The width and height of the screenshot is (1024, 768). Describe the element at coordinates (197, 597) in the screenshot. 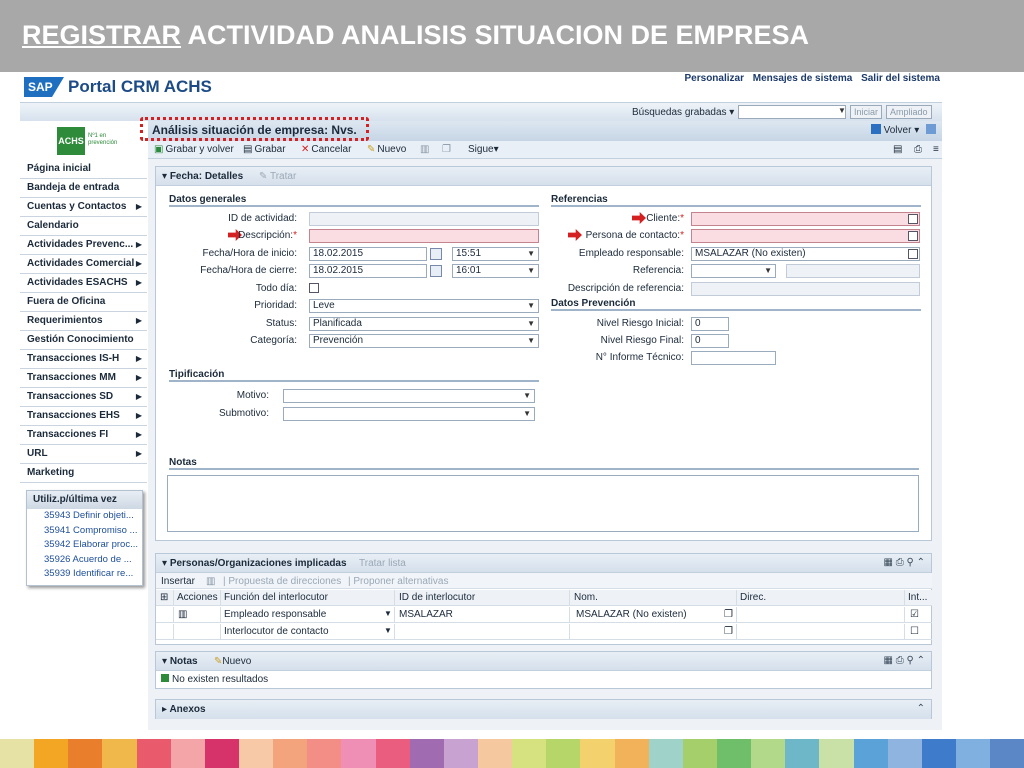

I see `column-header: Acciones` at that location.